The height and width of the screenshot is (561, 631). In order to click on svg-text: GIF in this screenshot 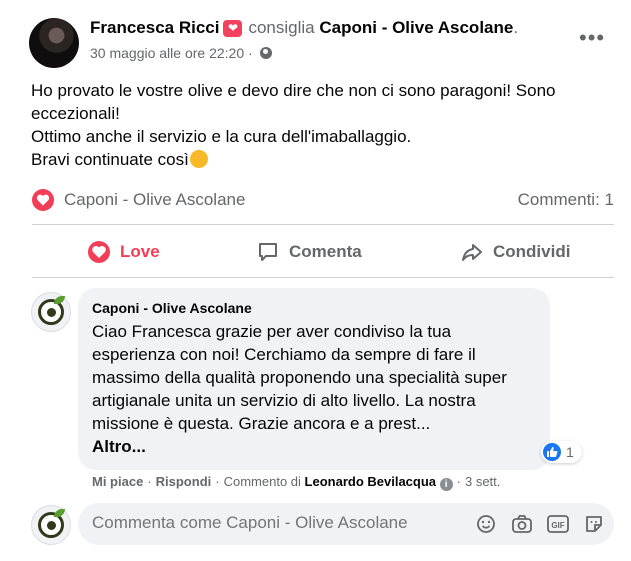, I will do `click(557, 525)`.